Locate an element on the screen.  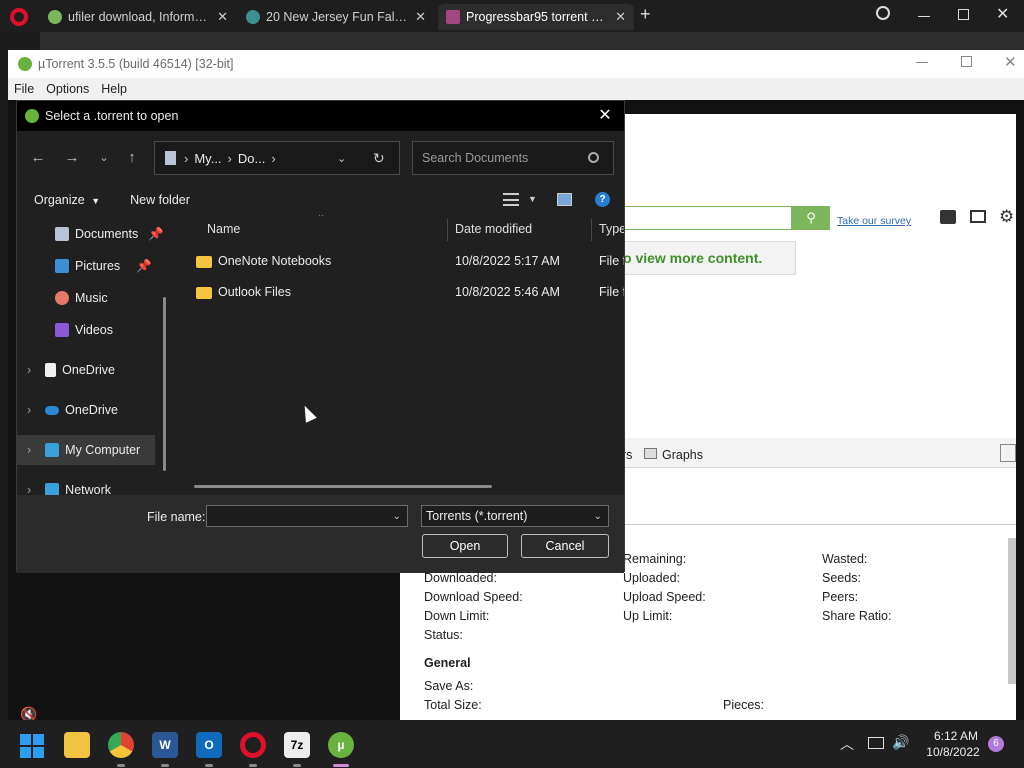
graphs-icon is located at coordinates (650, 453).